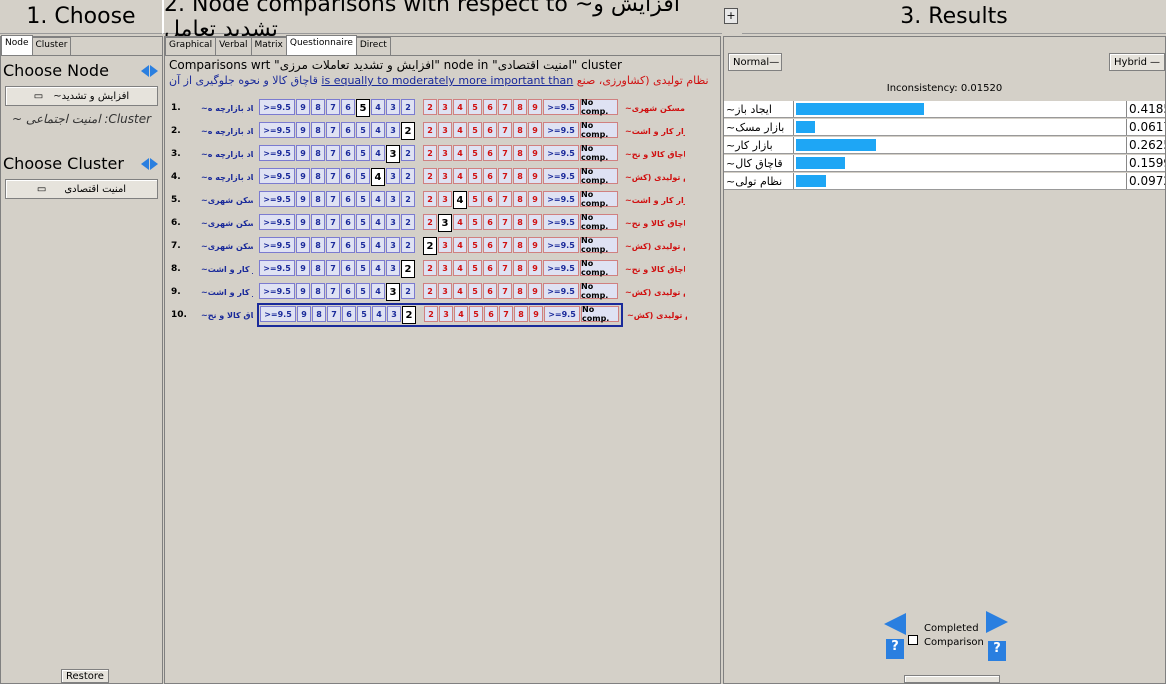 Image resolution: width=1166 pixels, height=684 pixels. Describe the element at coordinates (145, 70) in the screenshot. I see `prev-node-icon` at that location.